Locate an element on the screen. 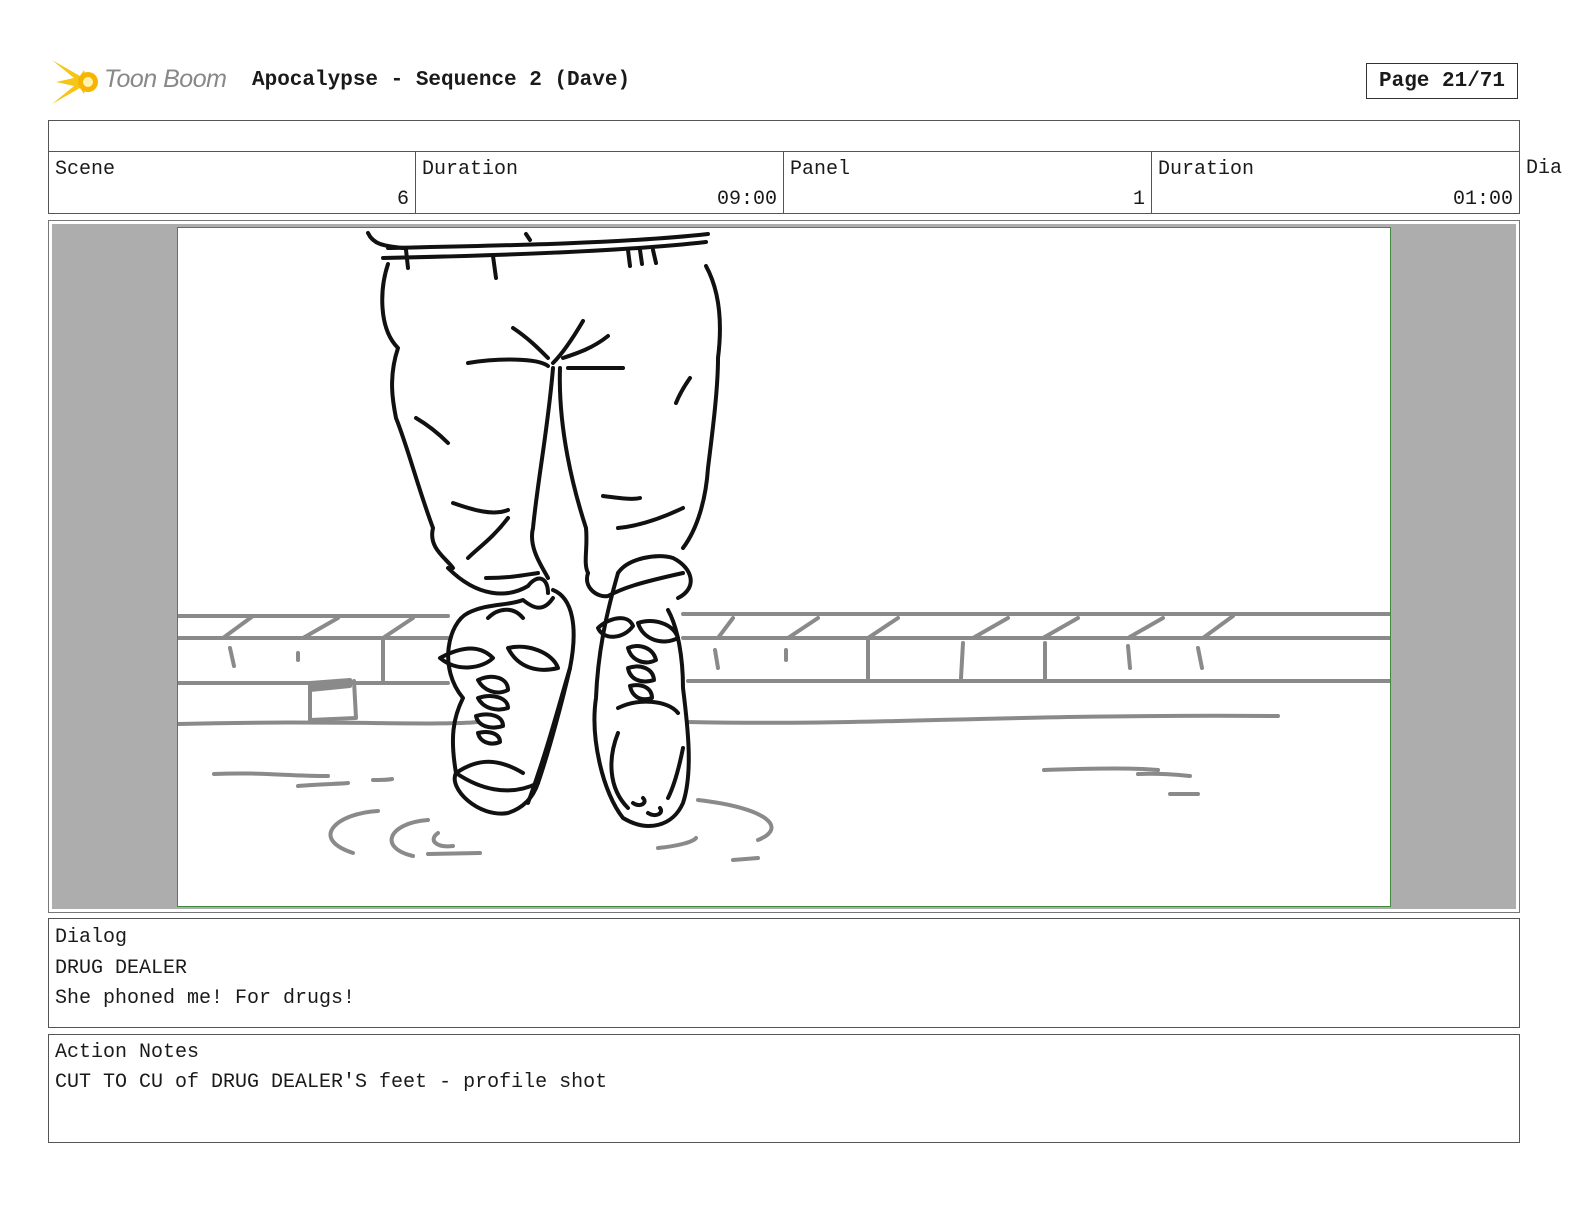  page-number: Page 21/71 is located at coordinates (1442, 81).